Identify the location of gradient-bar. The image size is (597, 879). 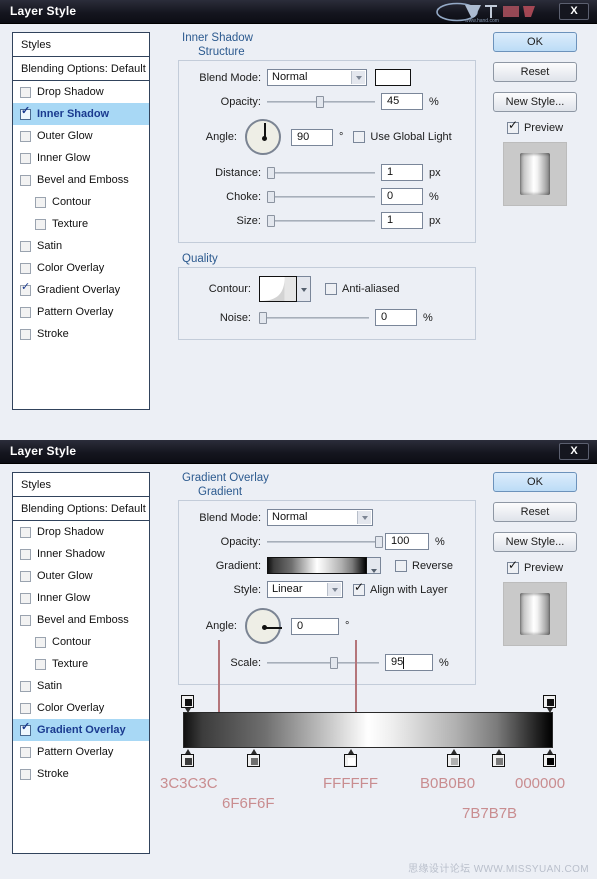
(368, 730).